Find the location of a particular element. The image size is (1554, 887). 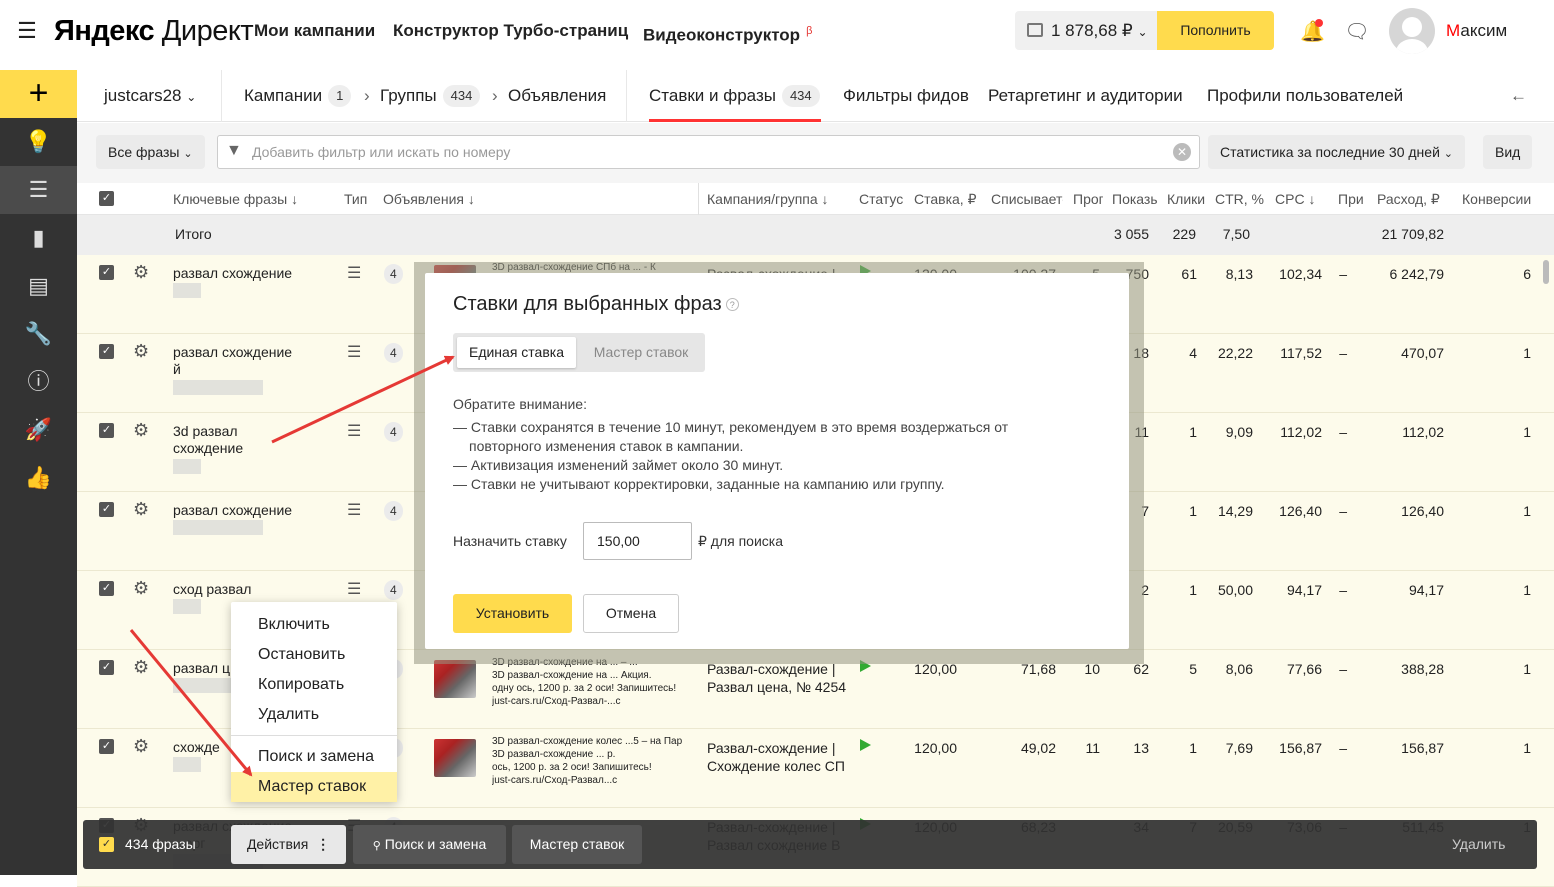

clear-icon: ✕ is located at coordinates (1182, 152).